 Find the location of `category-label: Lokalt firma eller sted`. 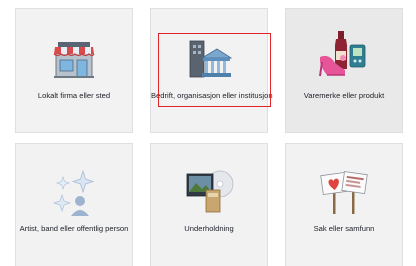

category-label: Lokalt firma eller sted is located at coordinates (74, 95).